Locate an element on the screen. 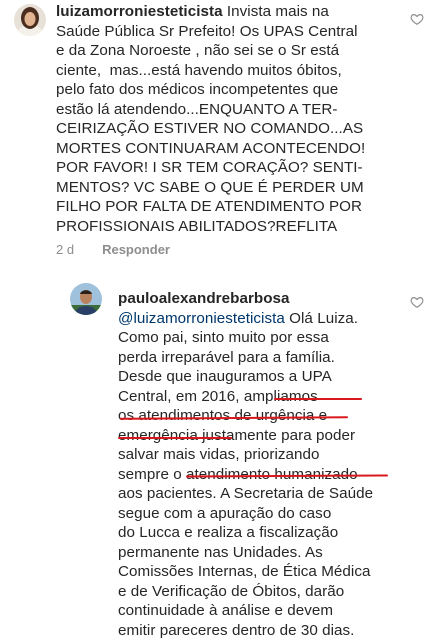  reply-button: Responder is located at coordinates (136, 249).